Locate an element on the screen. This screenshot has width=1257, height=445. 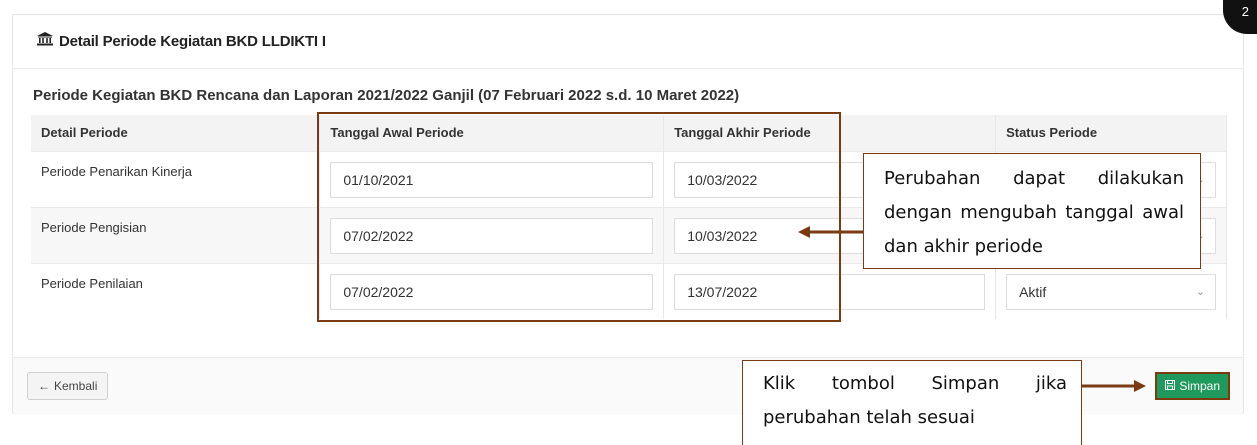
column-header: Status Periode is located at coordinates (1111, 133).